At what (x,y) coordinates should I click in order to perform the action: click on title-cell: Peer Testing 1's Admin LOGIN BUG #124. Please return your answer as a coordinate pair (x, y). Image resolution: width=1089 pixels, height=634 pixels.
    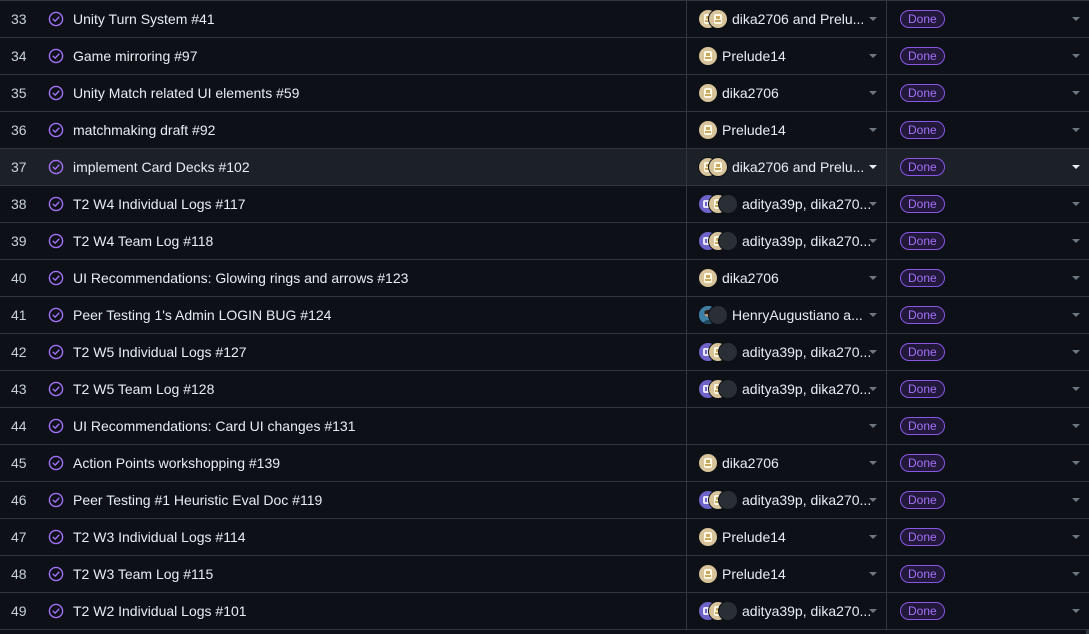
    Looking at the image, I should click on (362, 315).